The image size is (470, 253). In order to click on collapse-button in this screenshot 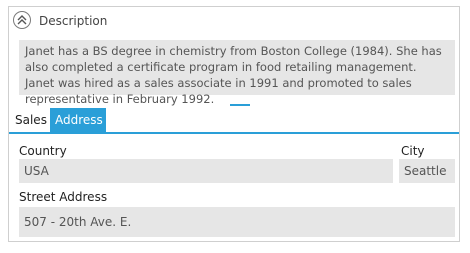, I will do `click(22, 20)`.